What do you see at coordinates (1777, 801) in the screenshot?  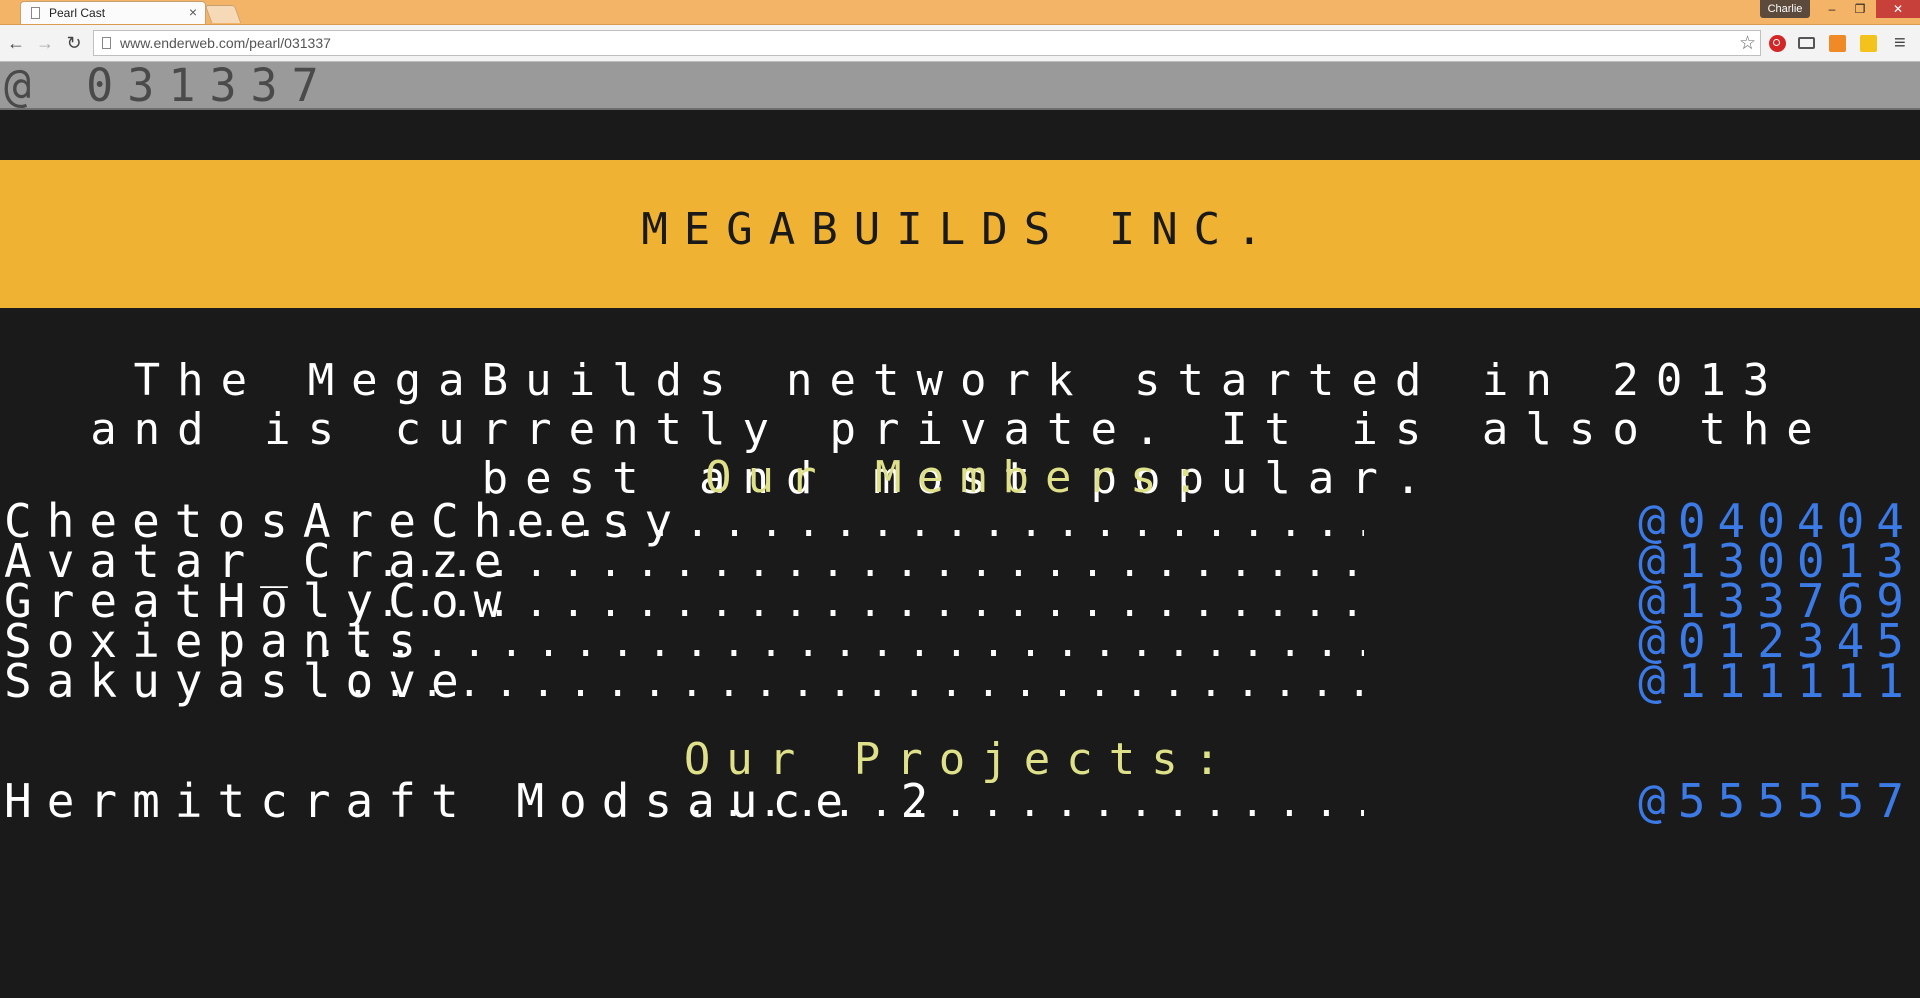 I see `project-code-link: @555557` at bounding box center [1777, 801].